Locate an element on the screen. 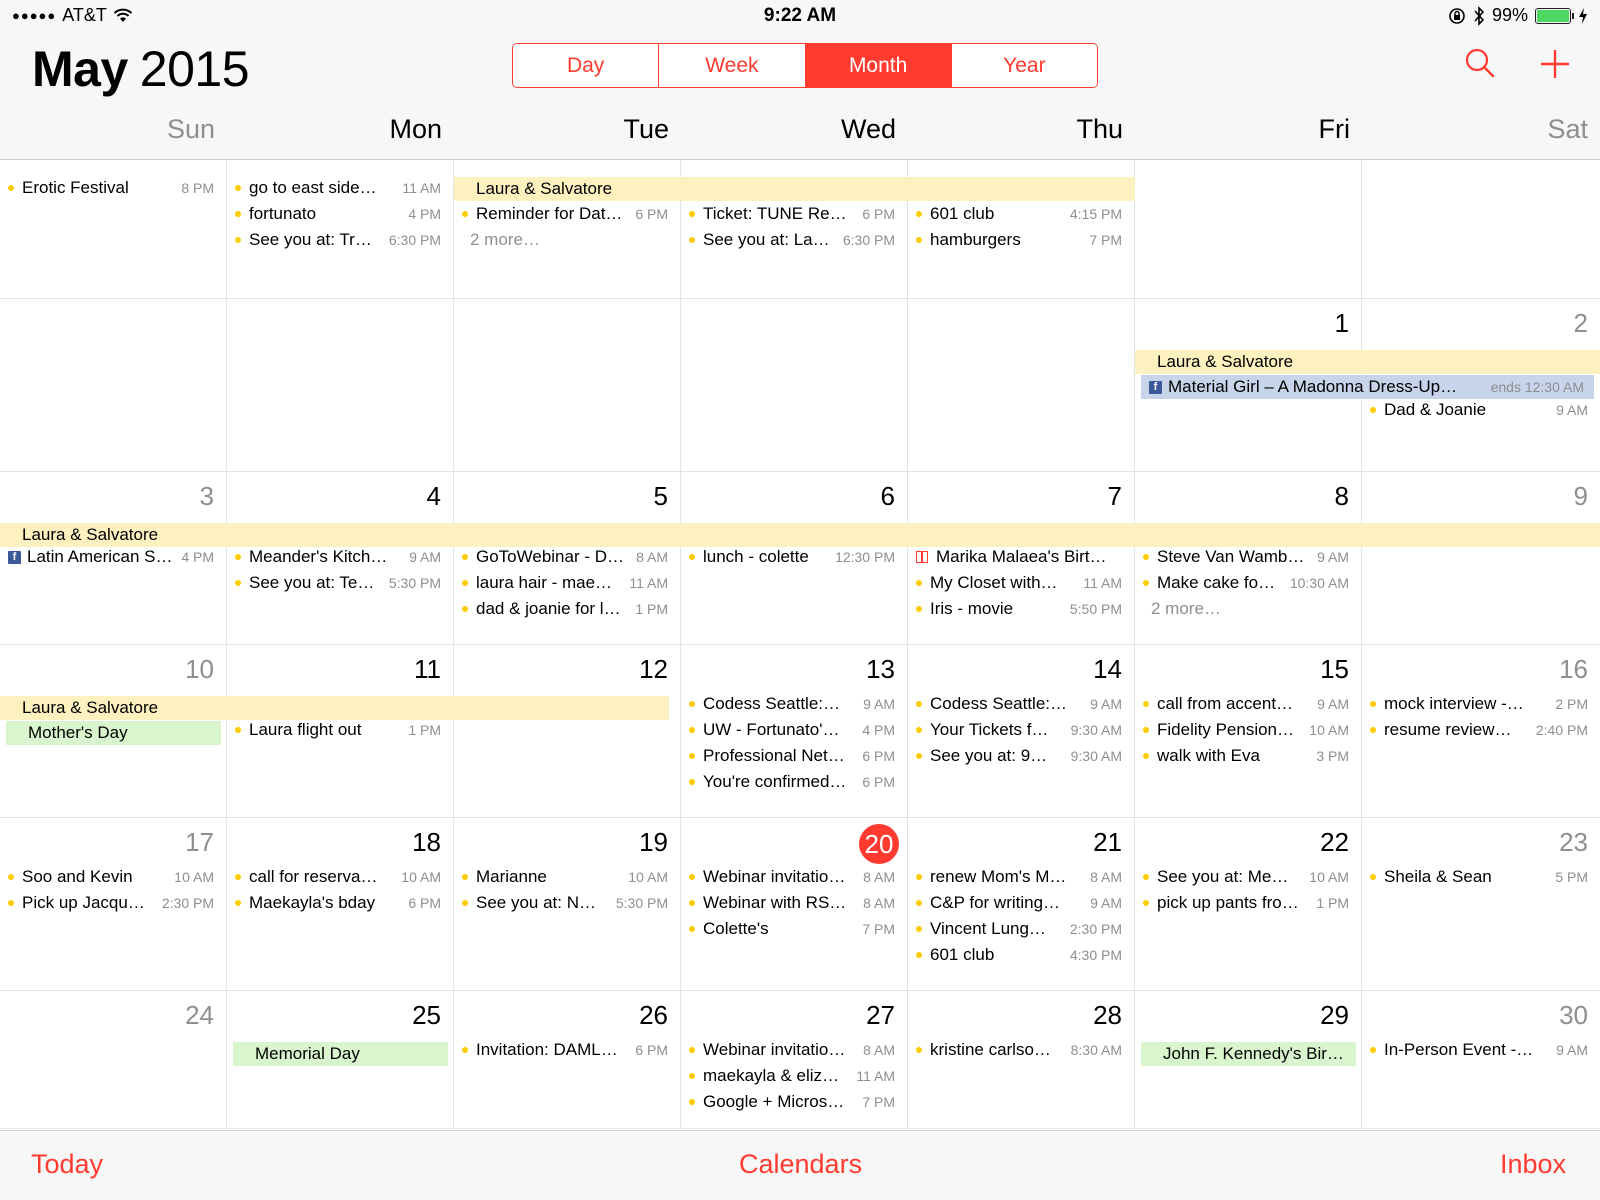 The width and height of the screenshot is (1600, 1200). calendar-event: 601 club 4:15 PM is located at coordinates (1019, 214).